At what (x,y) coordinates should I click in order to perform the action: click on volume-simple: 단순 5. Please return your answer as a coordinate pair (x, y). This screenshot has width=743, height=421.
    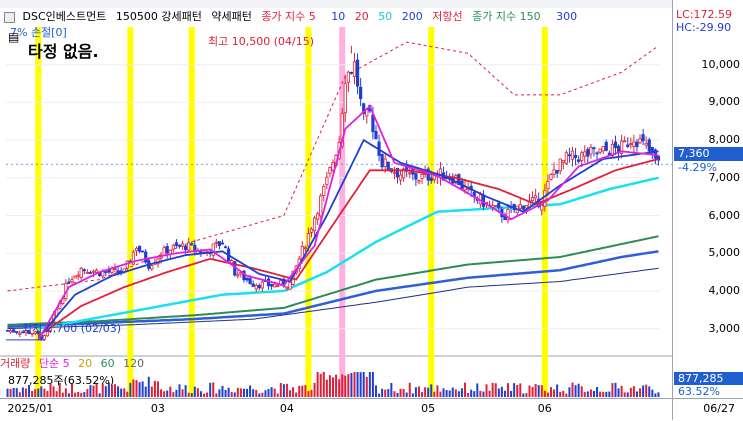
    Looking at the image, I should click on (54, 363).